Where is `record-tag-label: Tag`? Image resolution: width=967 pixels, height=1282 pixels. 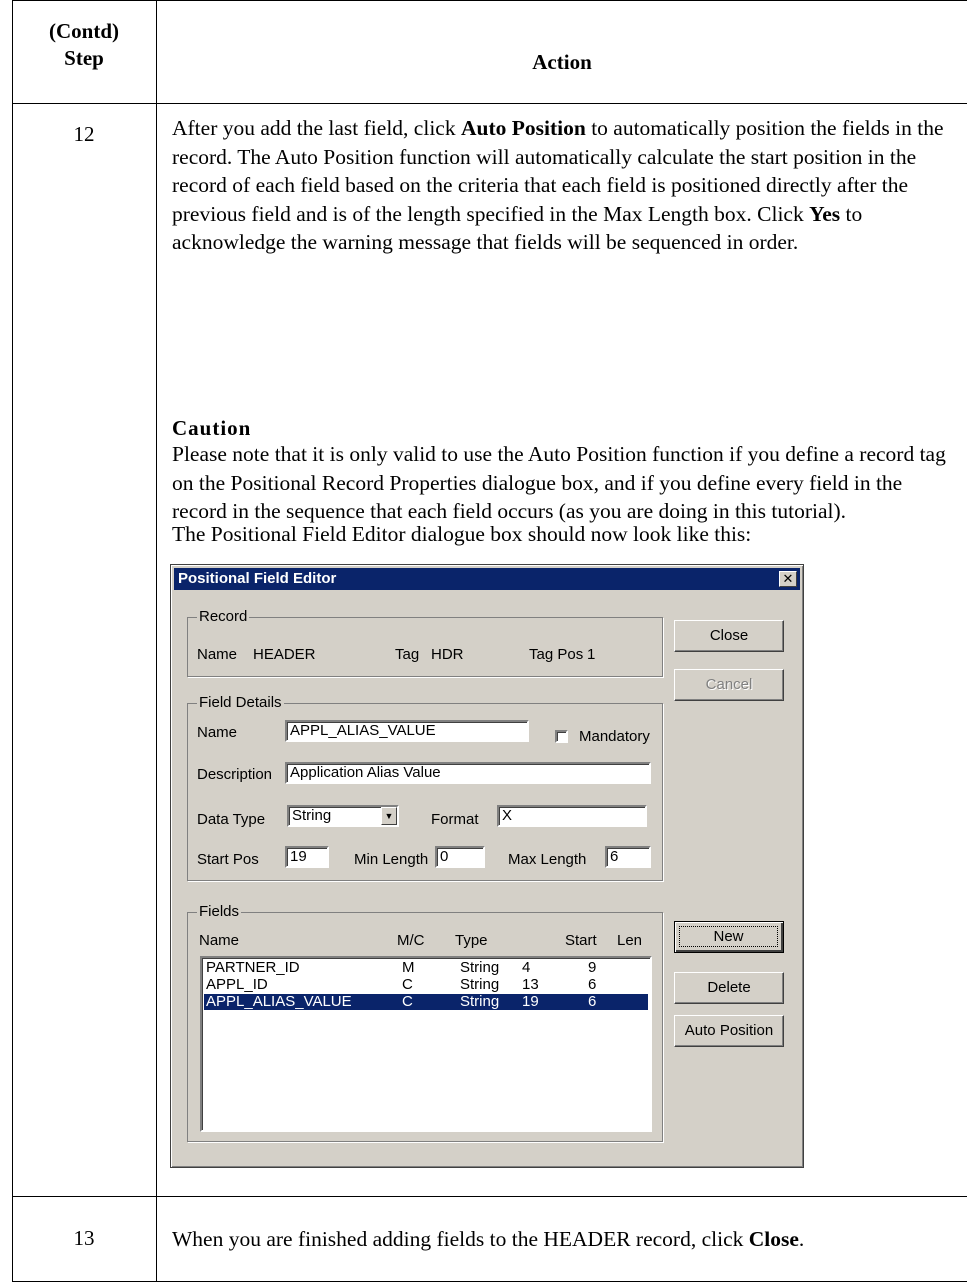
record-tag-label: Tag is located at coordinates (407, 654).